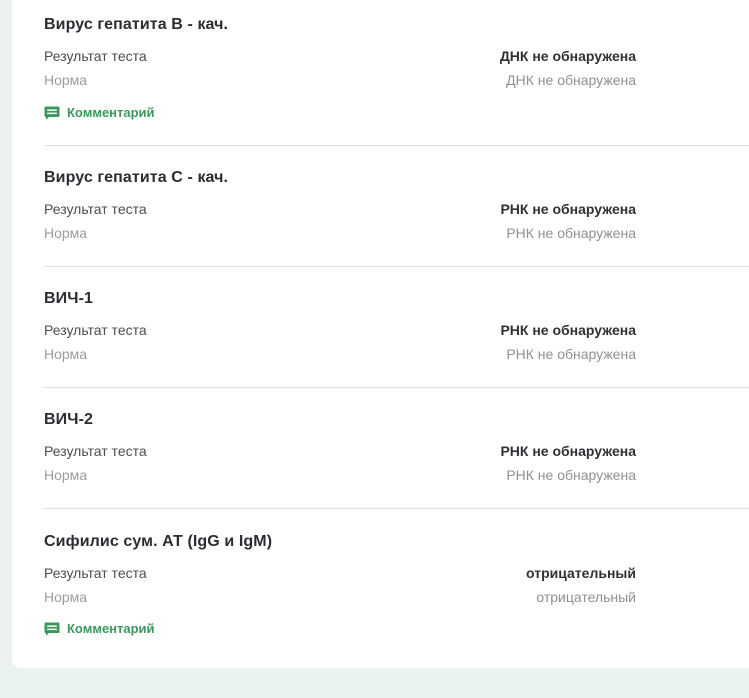 This screenshot has width=749, height=698. What do you see at coordinates (340, 574) in the screenshot?
I see `result-row: Результат теста отрицательный` at bounding box center [340, 574].